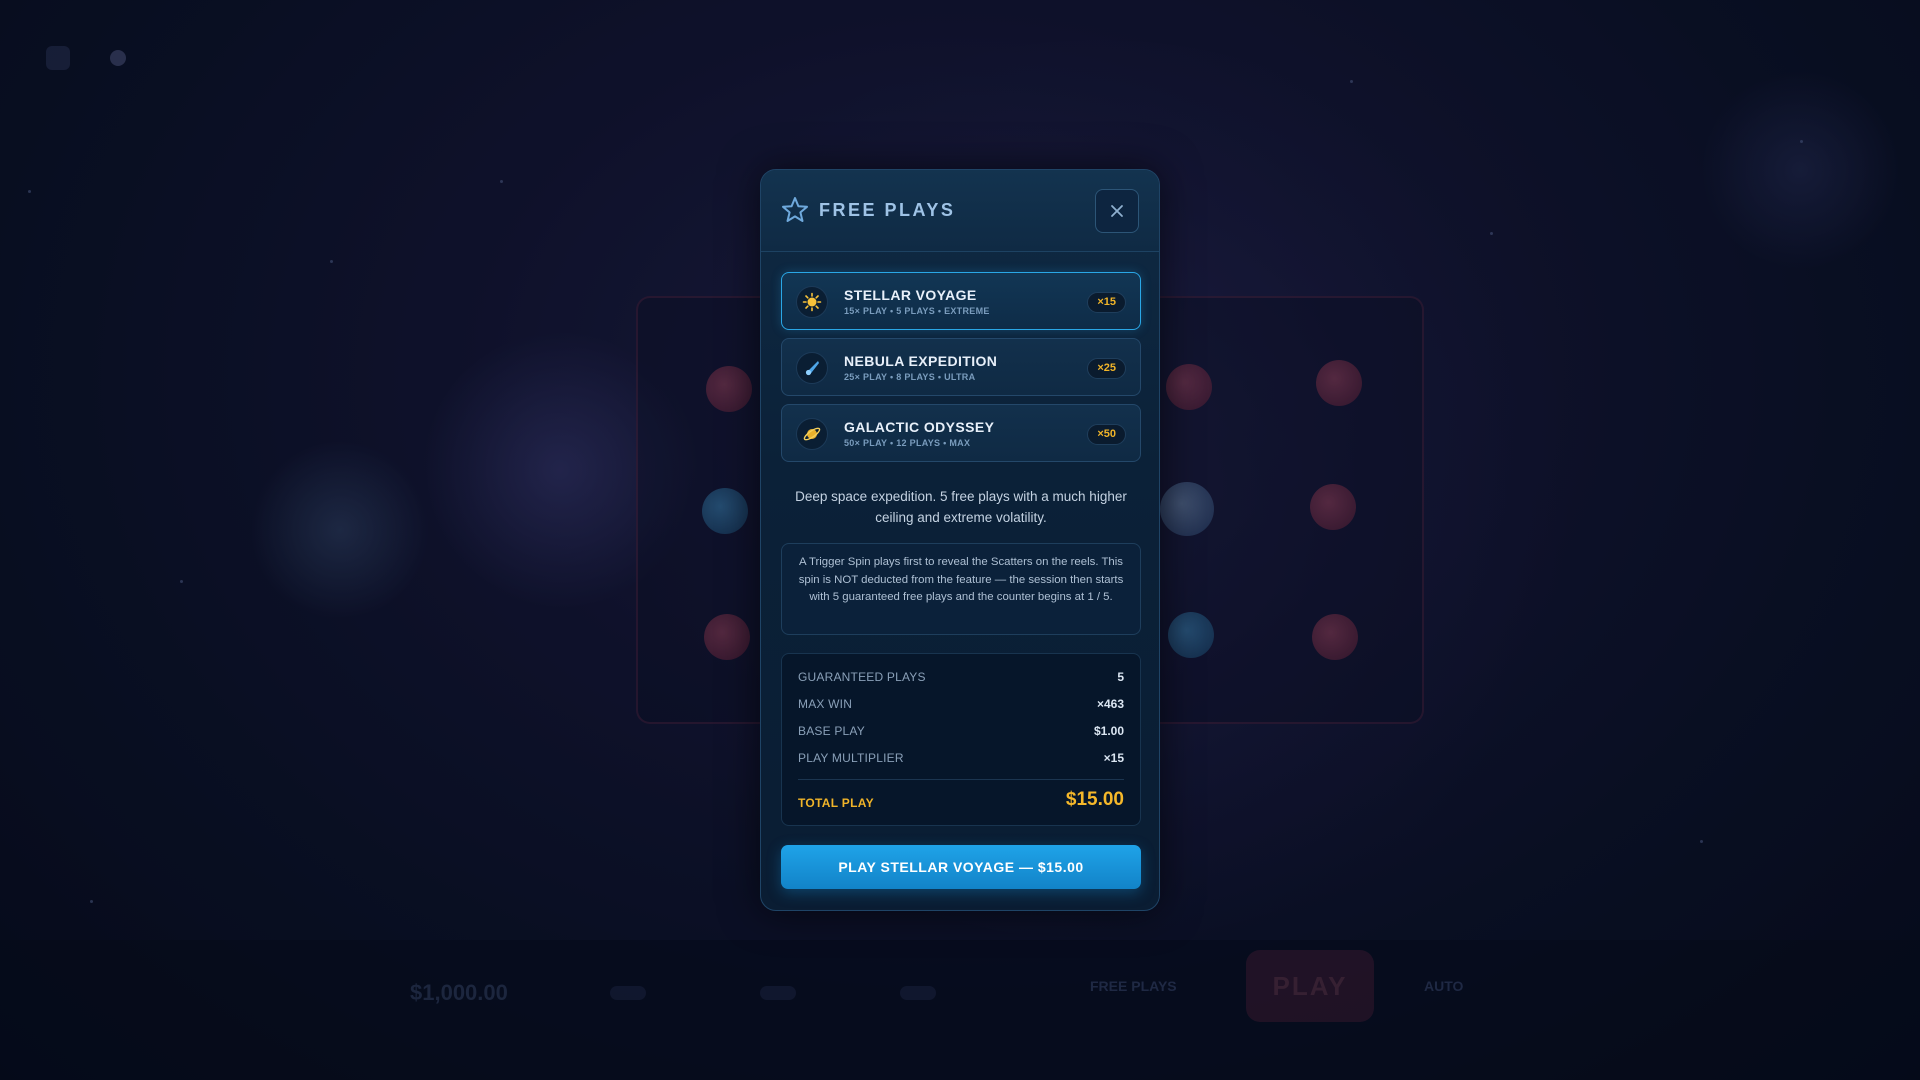 This screenshot has height=1080, width=1920. Describe the element at coordinates (961, 761) in the screenshot. I see `stat-row: PLAY MULTIPLIER ×15` at that location.